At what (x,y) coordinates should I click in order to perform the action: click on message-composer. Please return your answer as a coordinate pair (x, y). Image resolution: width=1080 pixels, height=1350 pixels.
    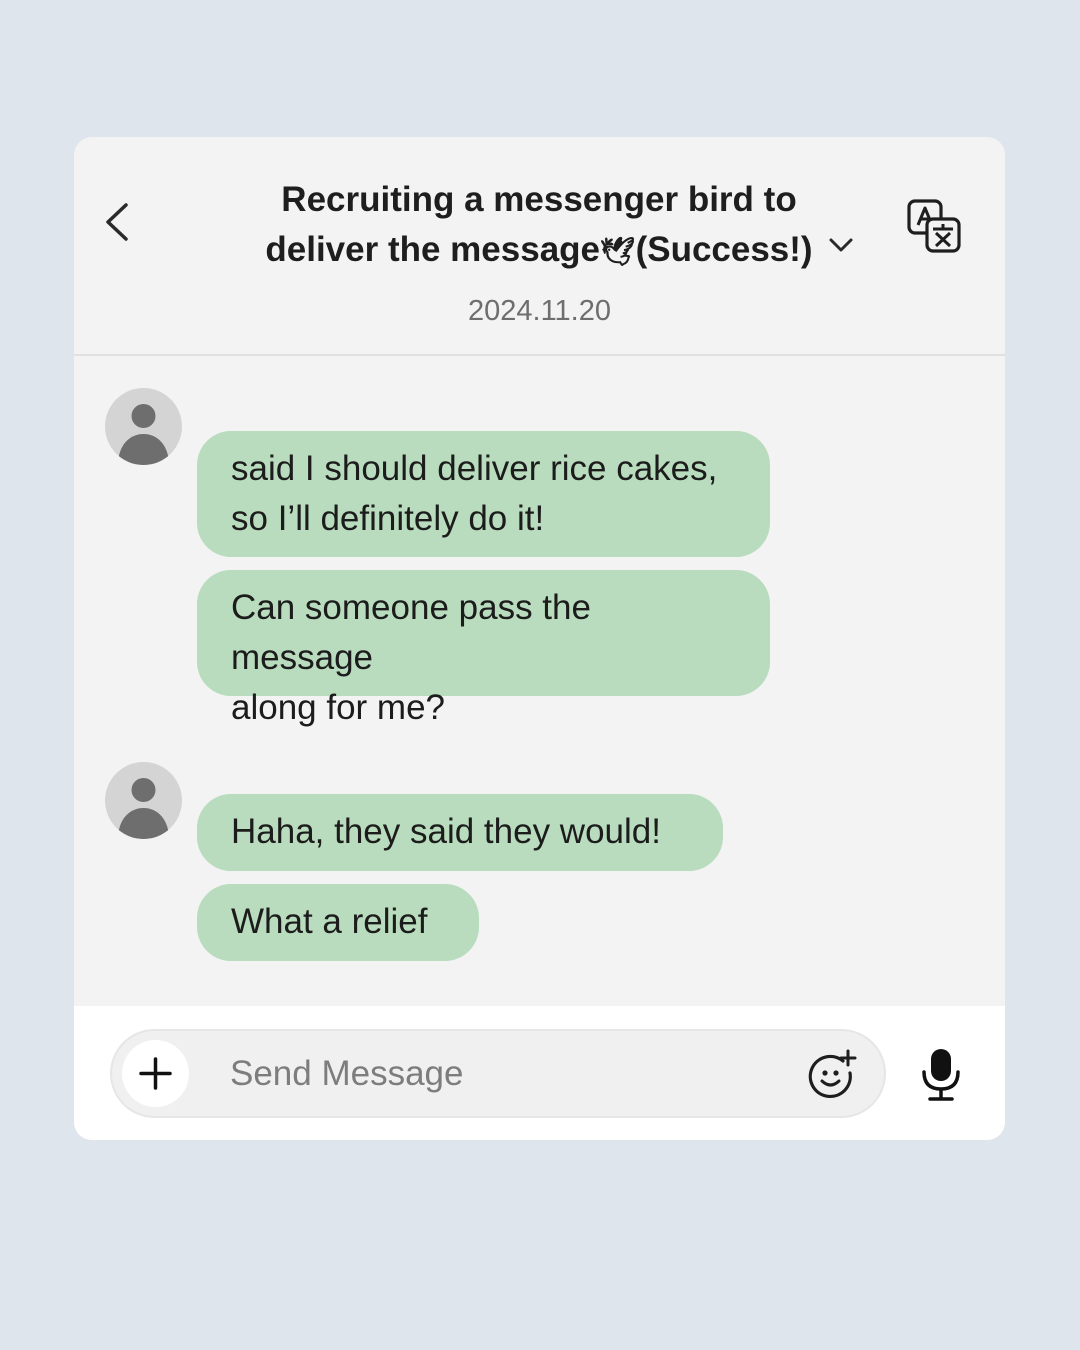
    Looking at the image, I should click on (539, 1073).